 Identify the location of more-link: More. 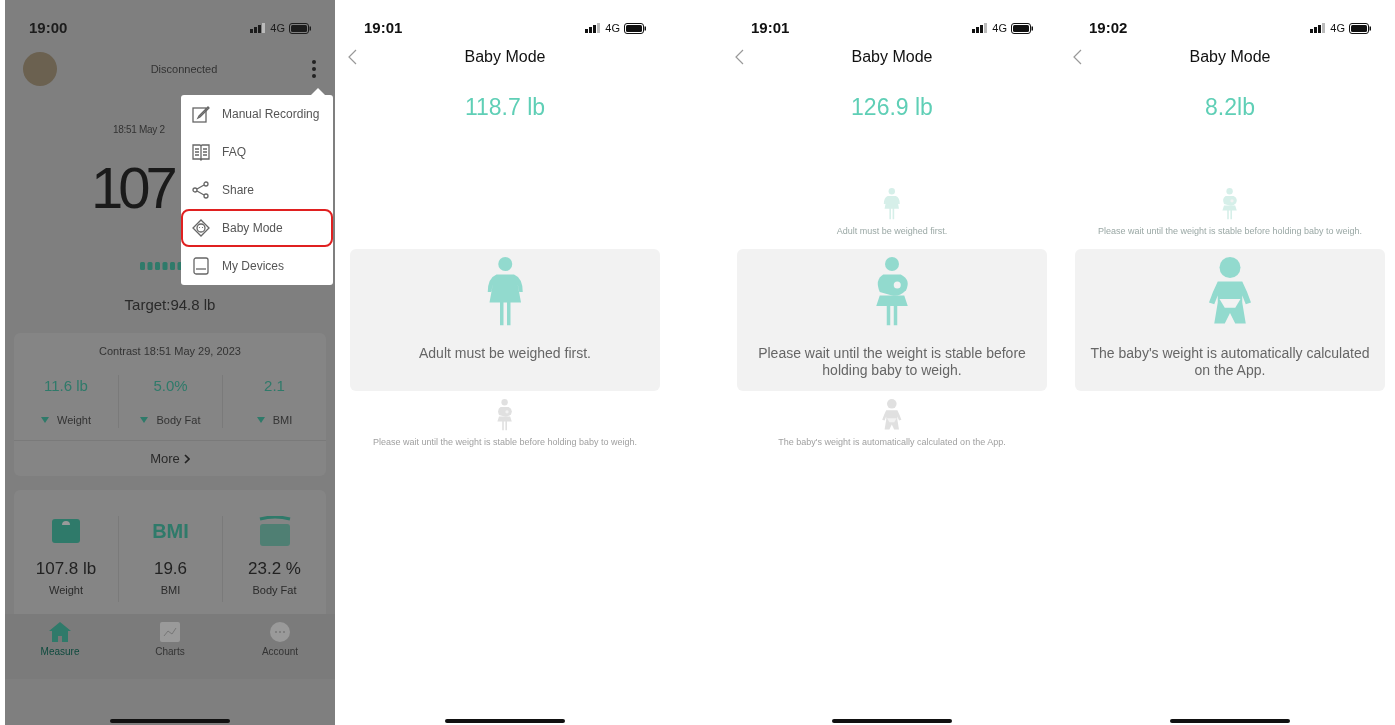
(170, 458).